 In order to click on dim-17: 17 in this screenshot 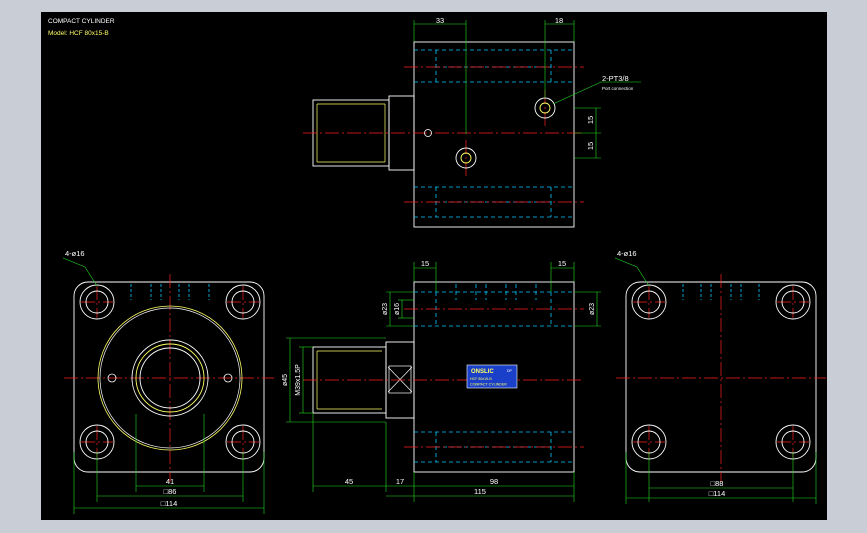, I will do `click(400, 481)`.